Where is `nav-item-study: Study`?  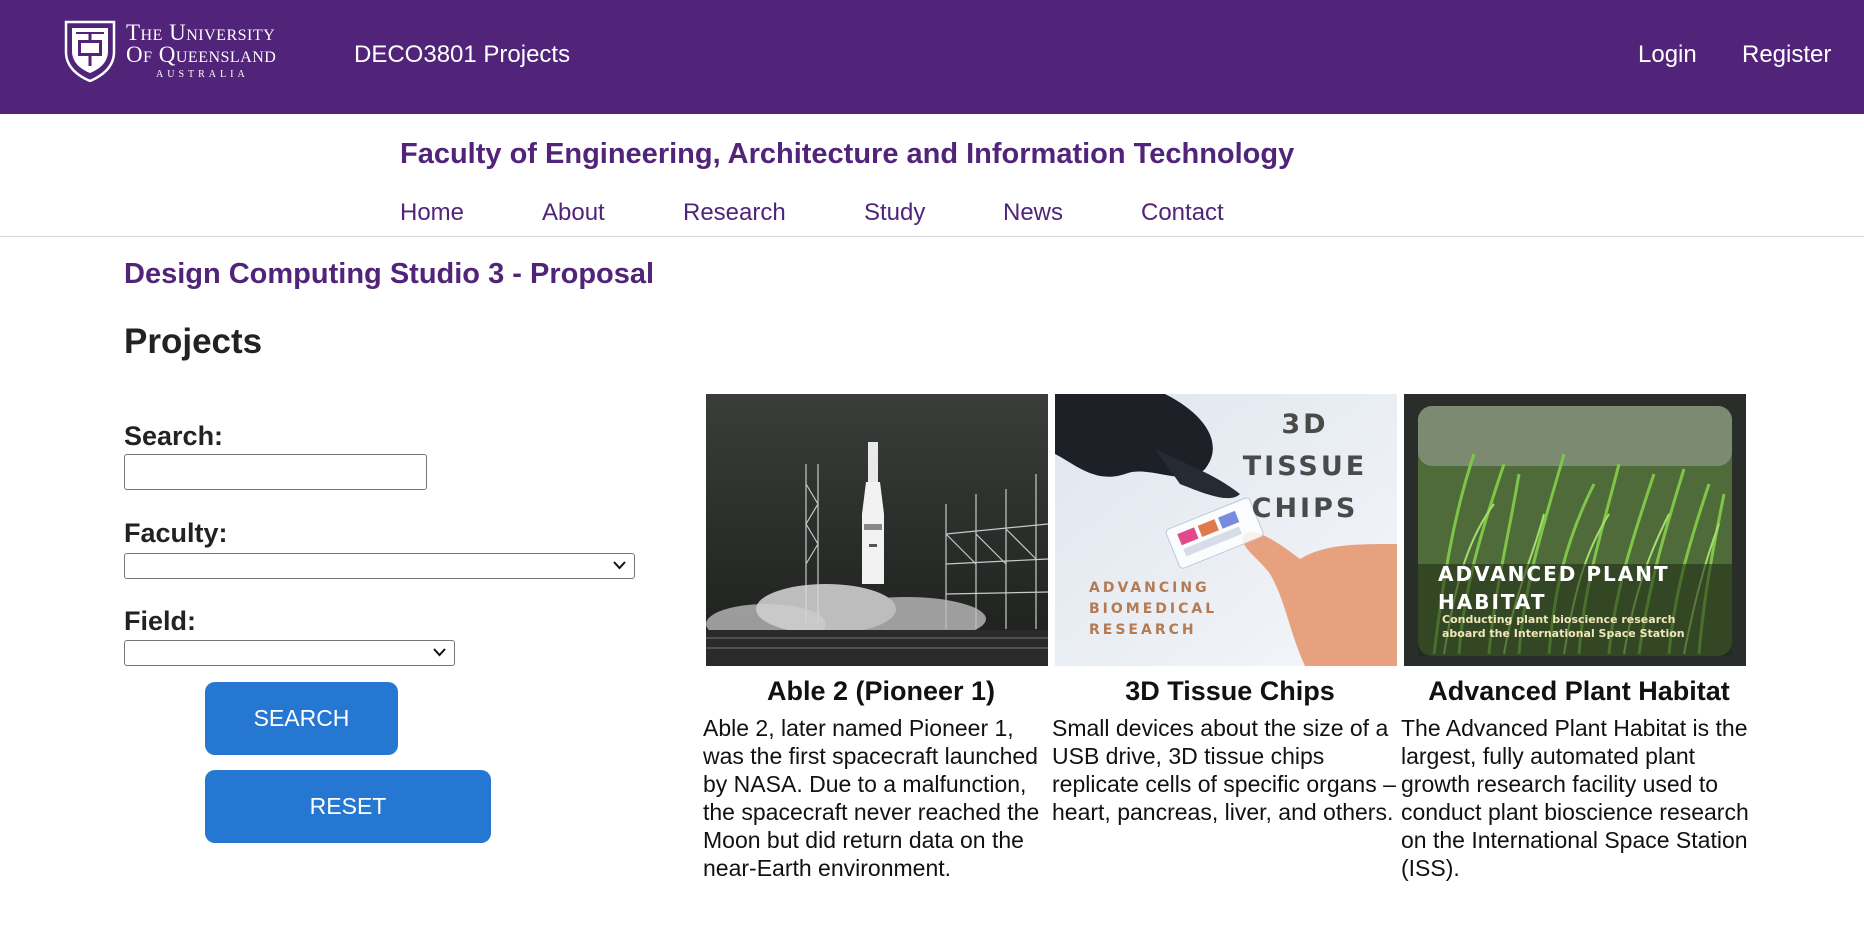
nav-item-study: Study is located at coordinates (894, 213).